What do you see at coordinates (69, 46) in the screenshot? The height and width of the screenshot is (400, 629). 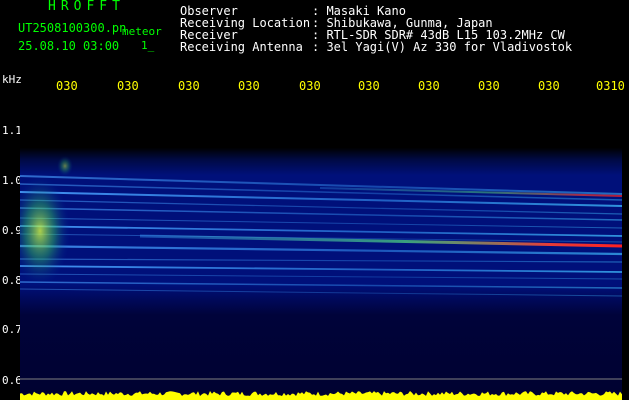 I see `observation-datetime: 25.08.10 03:00` at bounding box center [69, 46].